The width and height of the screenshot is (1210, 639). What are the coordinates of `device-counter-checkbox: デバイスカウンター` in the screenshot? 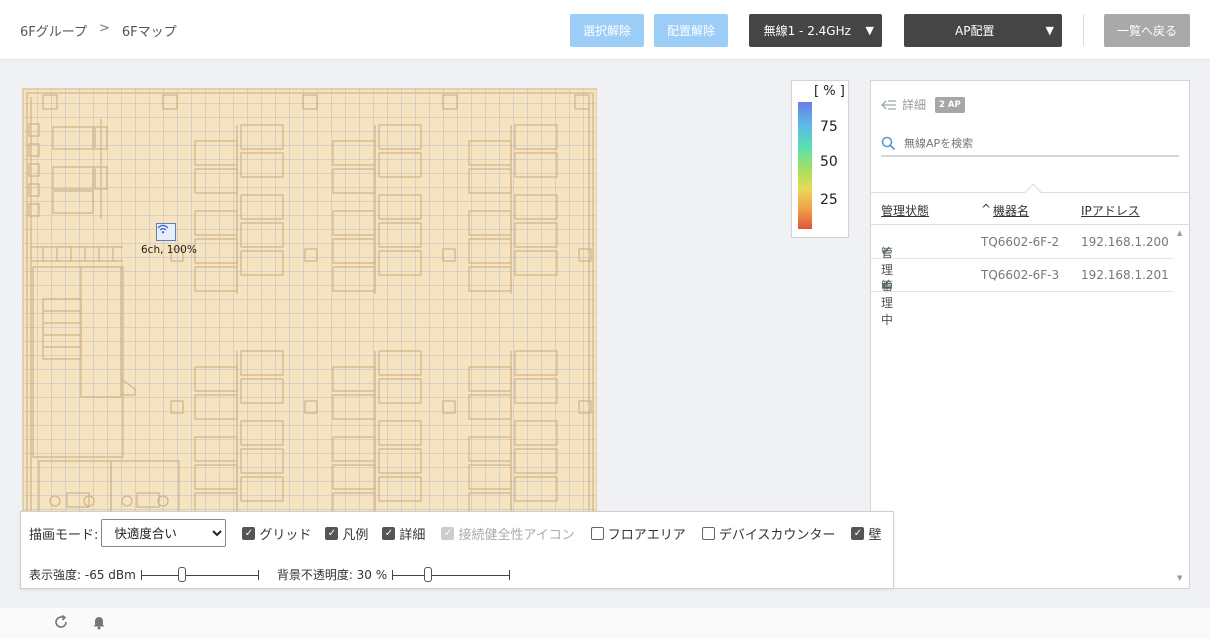 It's located at (768, 533).